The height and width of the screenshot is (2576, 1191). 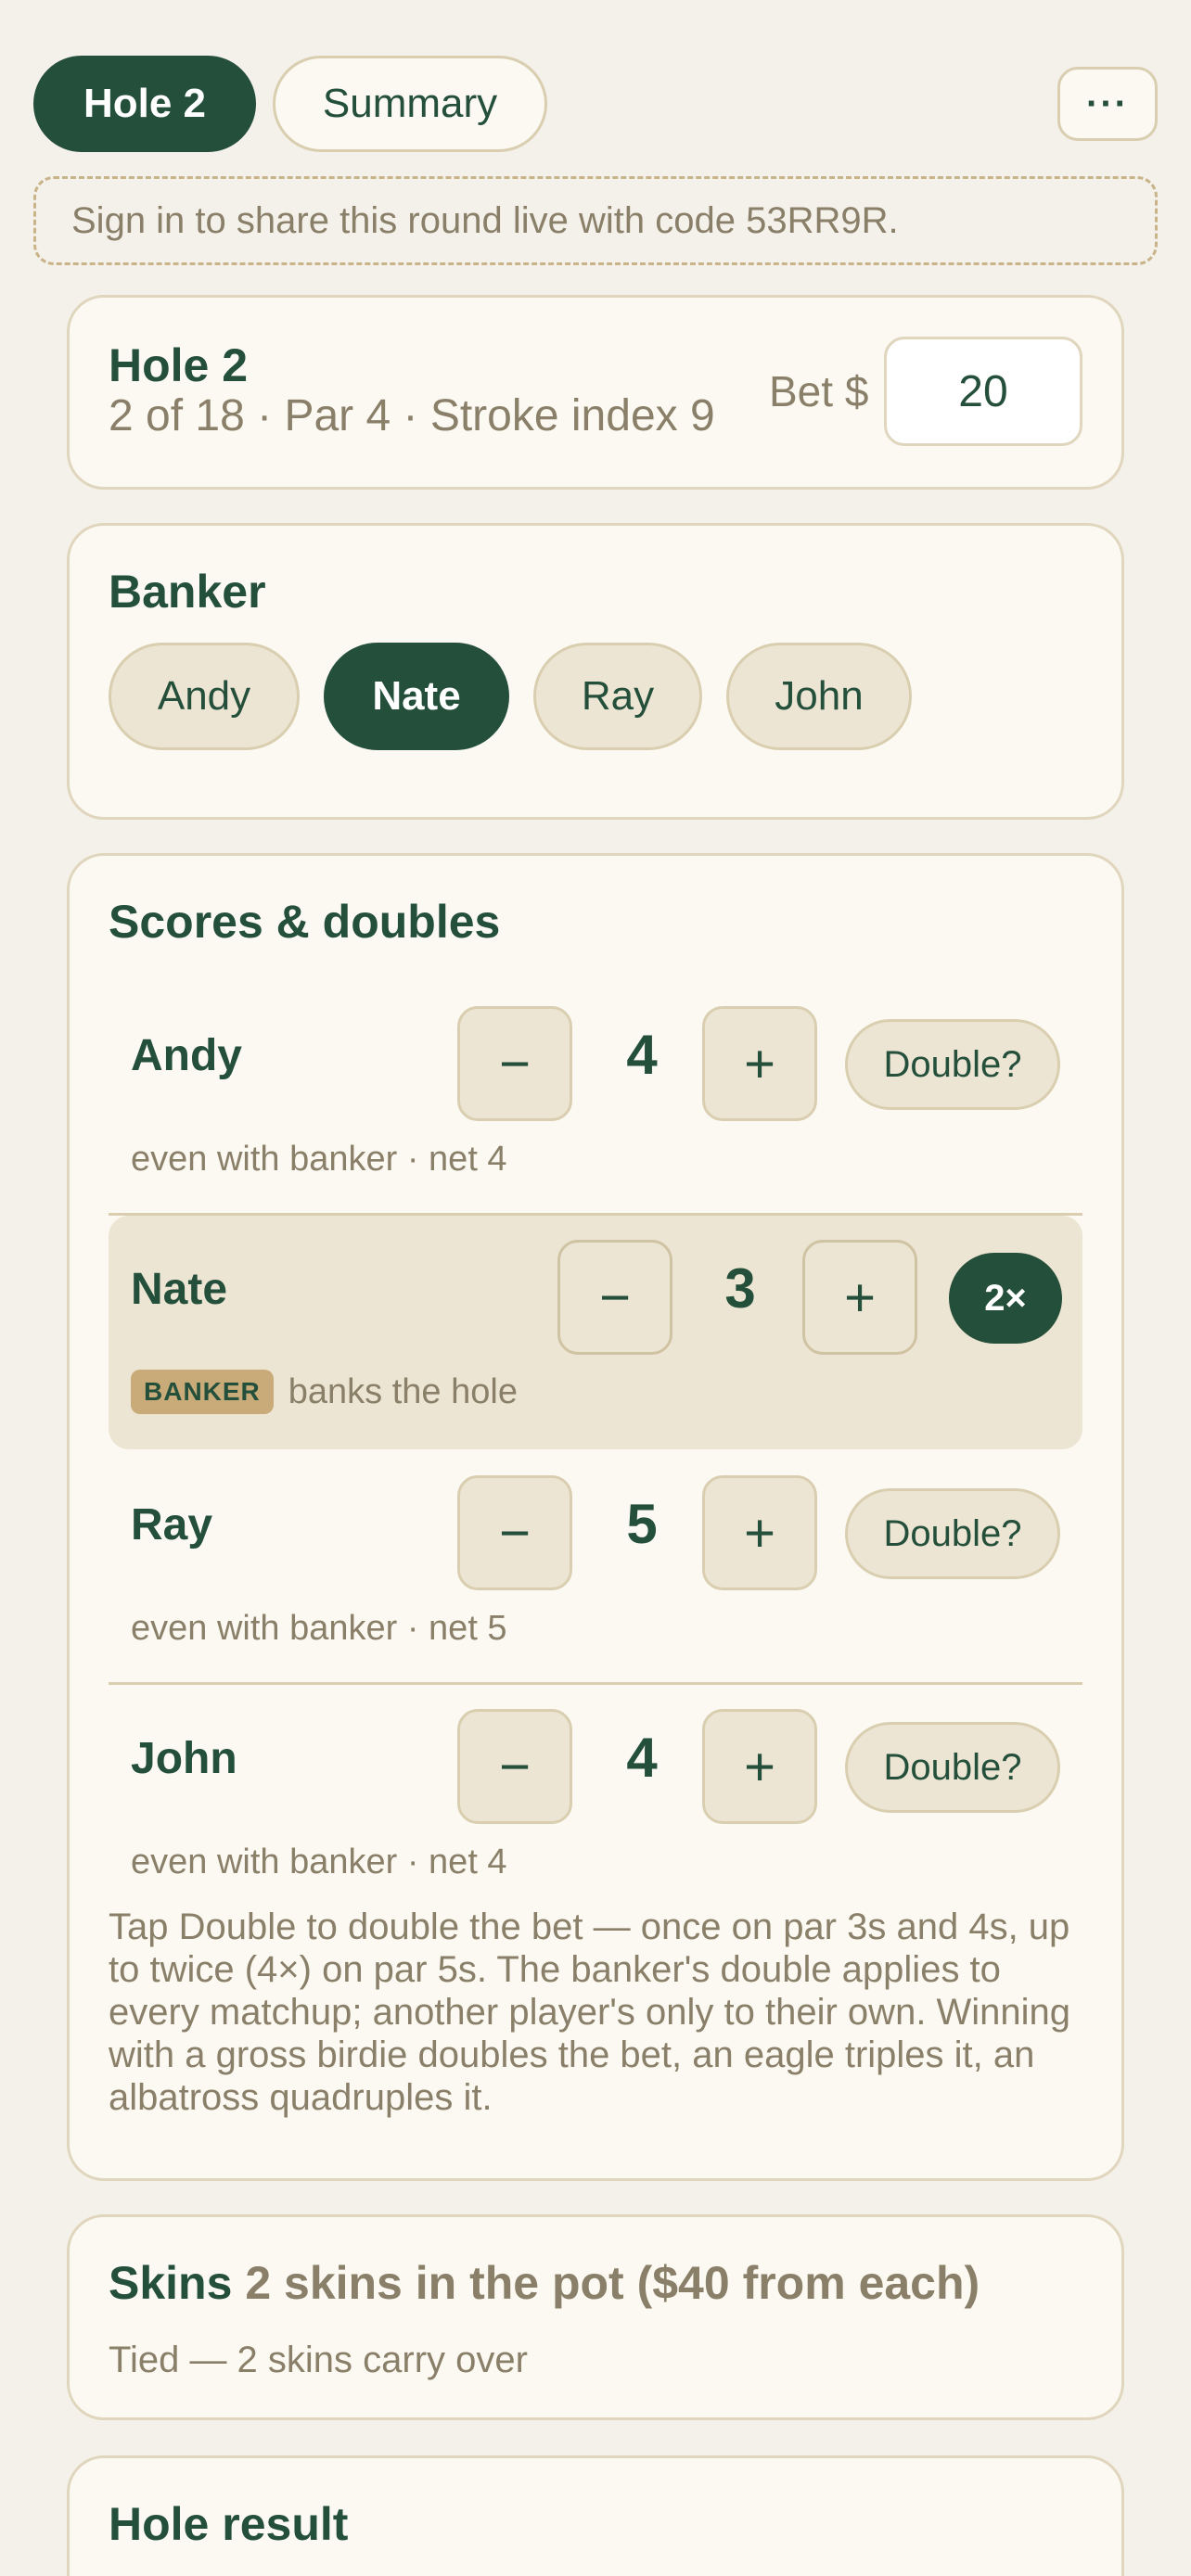 I want to click on banker-chip-andy: Andy, so click(x=204, y=696).